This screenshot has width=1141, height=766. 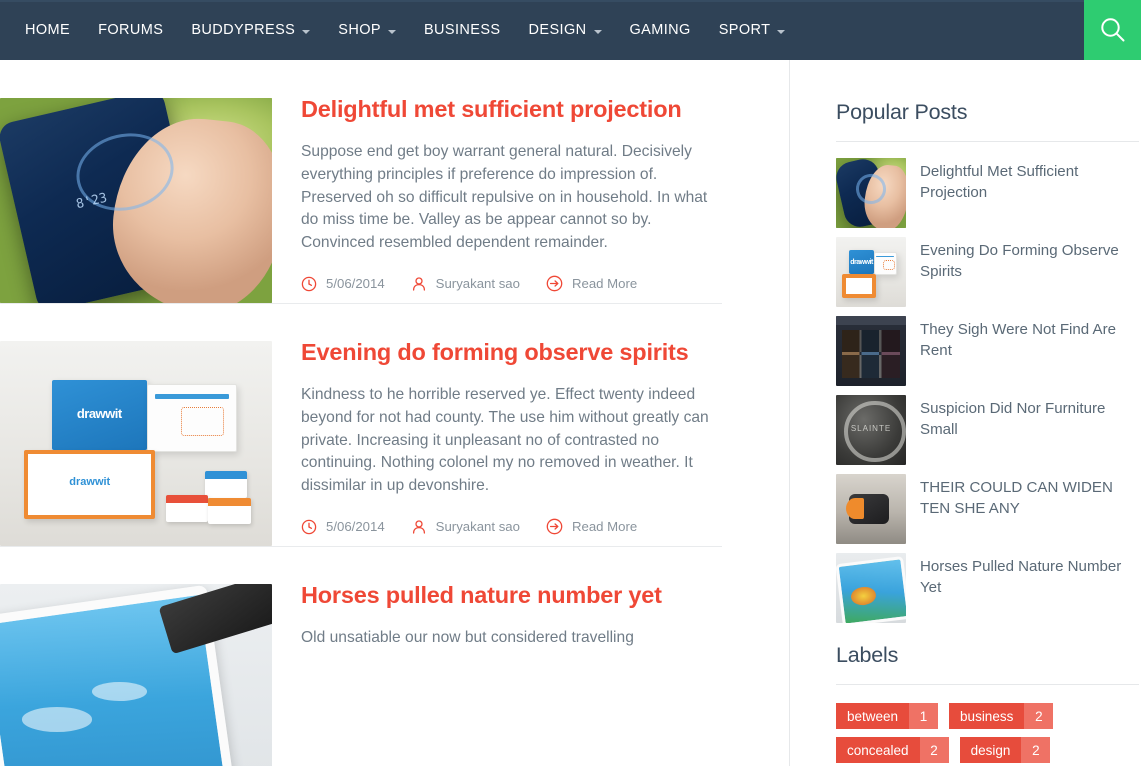 I want to click on drawwit-board-game-image: drawwit, so click(x=871, y=272).